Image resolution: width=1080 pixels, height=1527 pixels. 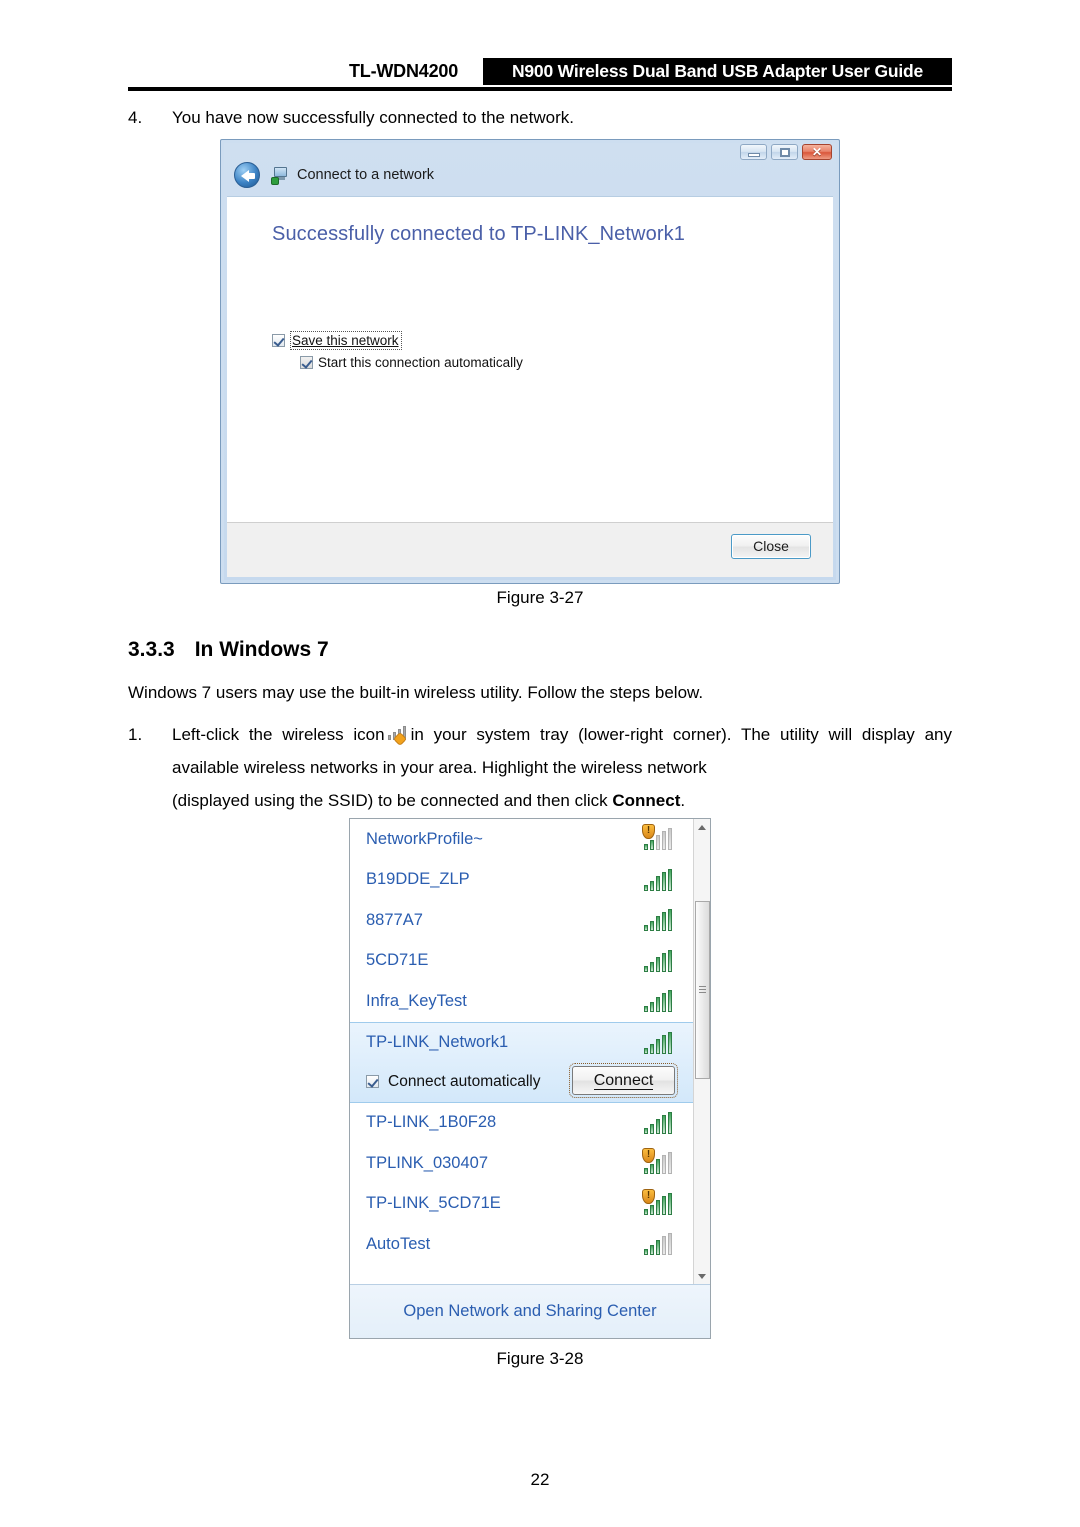 What do you see at coordinates (431, 1122) in the screenshot?
I see `network-ssid: TP-LINK_1B0F28` at bounding box center [431, 1122].